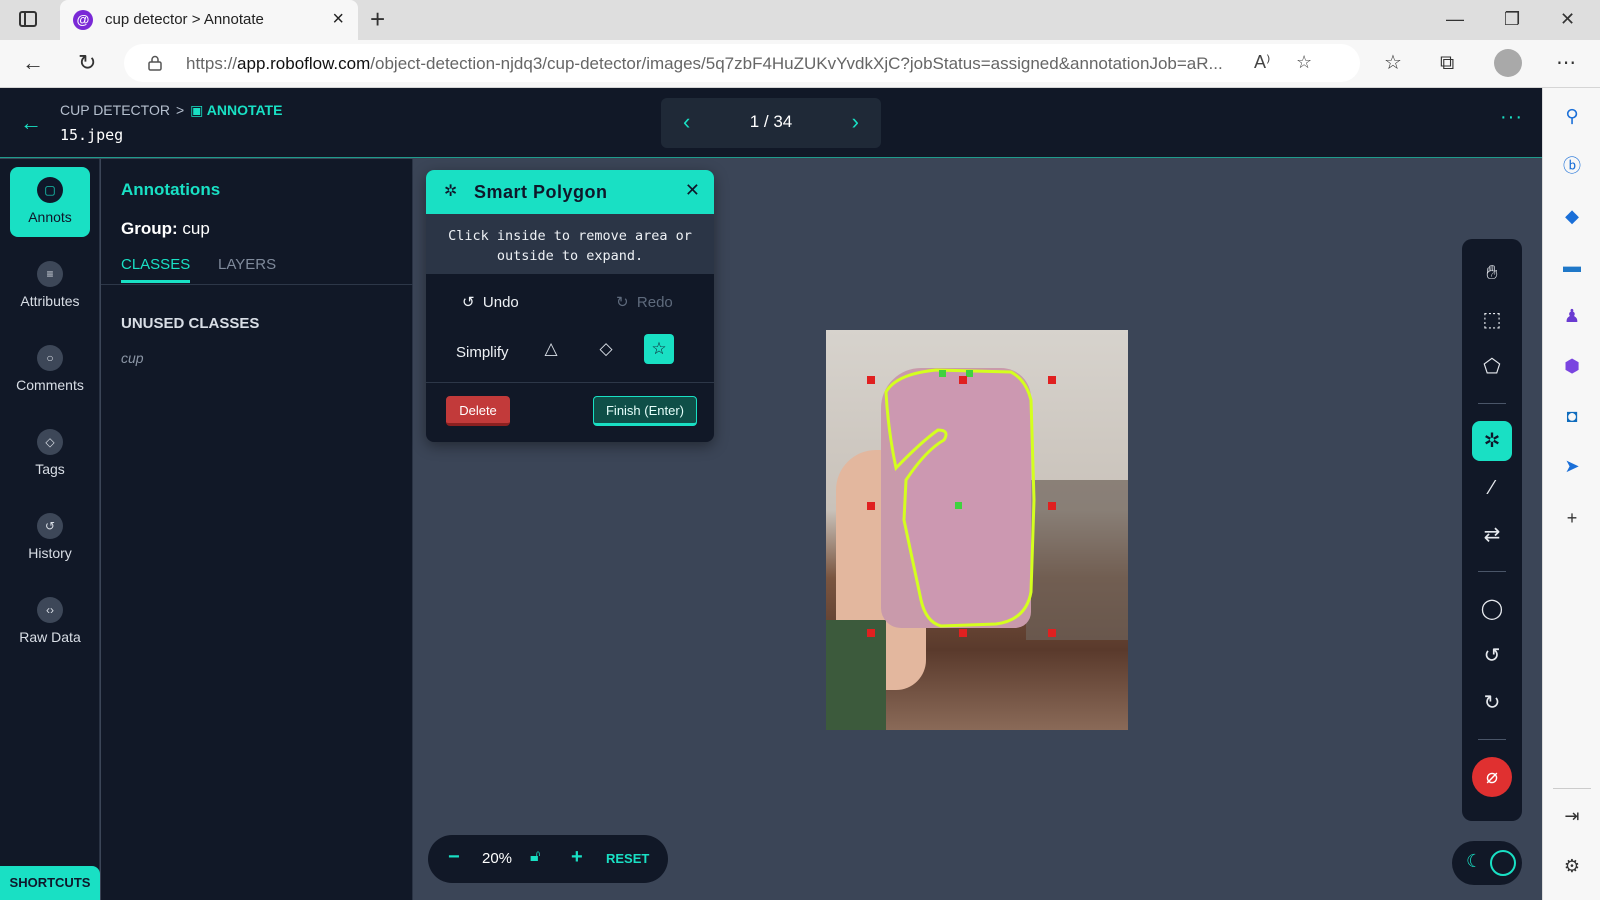 Image resolution: width=1600 pixels, height=900 pixels. I want to click on browser-tab: @ cup detector > Annotate ×, so click(209, 20).